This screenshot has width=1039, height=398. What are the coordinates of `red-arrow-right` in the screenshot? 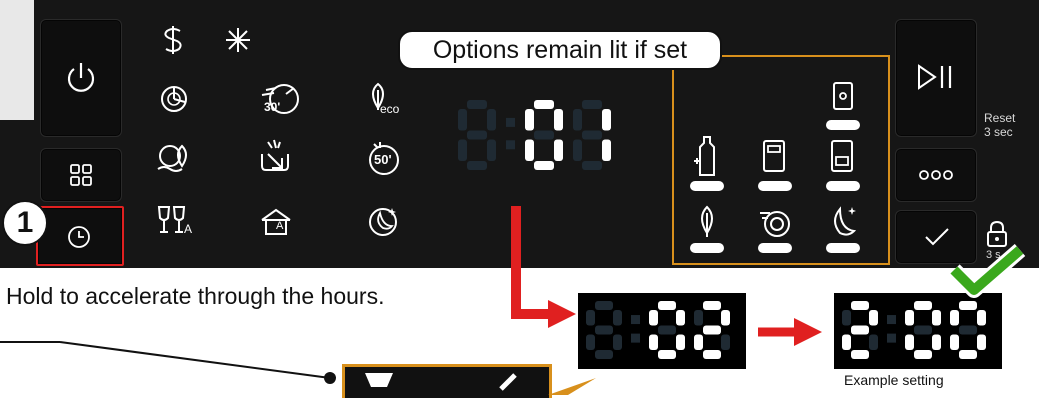 It's located at (790, 332).